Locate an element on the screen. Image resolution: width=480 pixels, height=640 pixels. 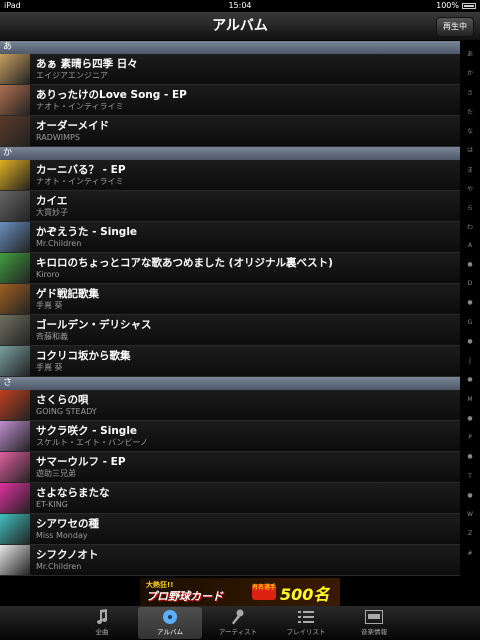
tab-playlist: プレイリスト is located at coordinates (306, 623).